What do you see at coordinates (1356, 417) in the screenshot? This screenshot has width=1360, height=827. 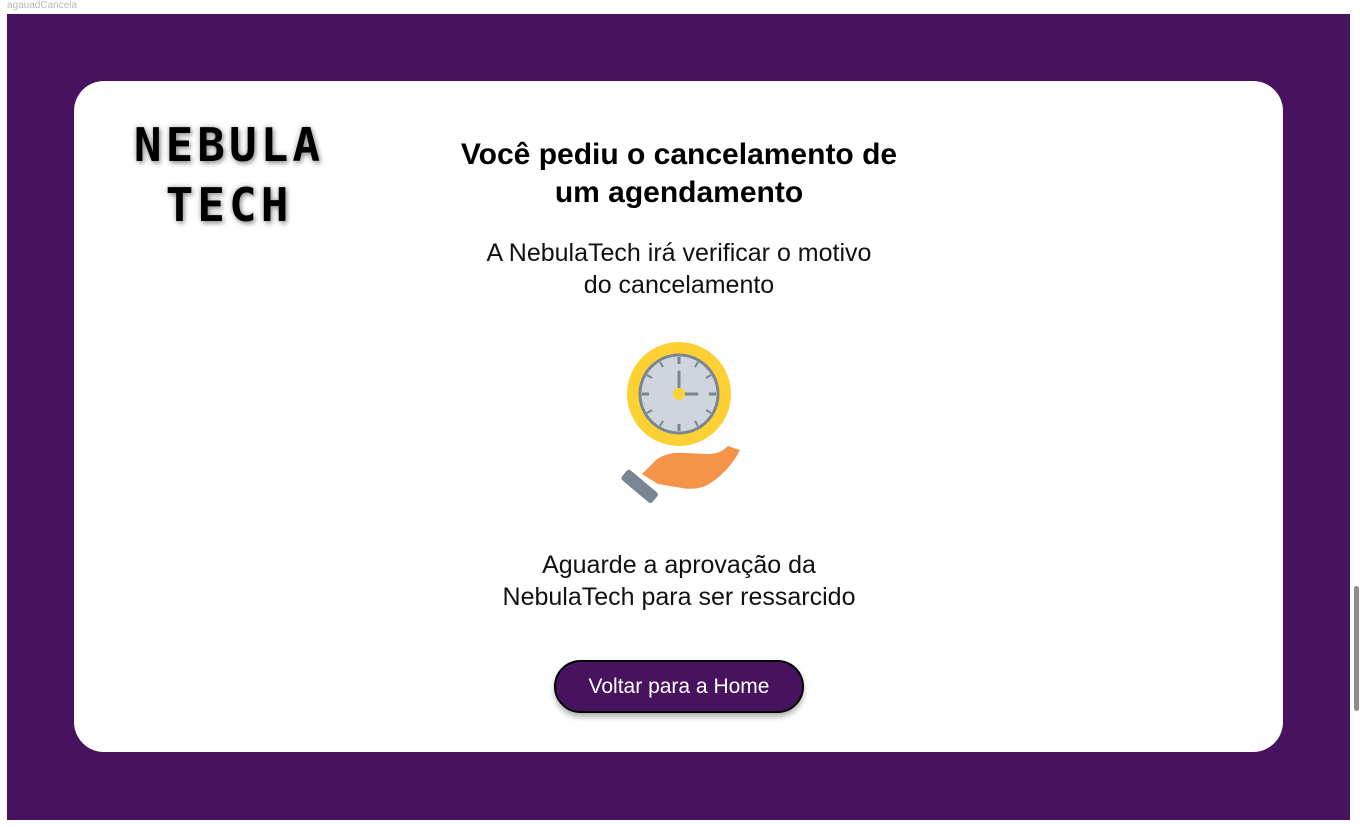 I see `vertical-scrollbar` at bounding box center [1356, 417].